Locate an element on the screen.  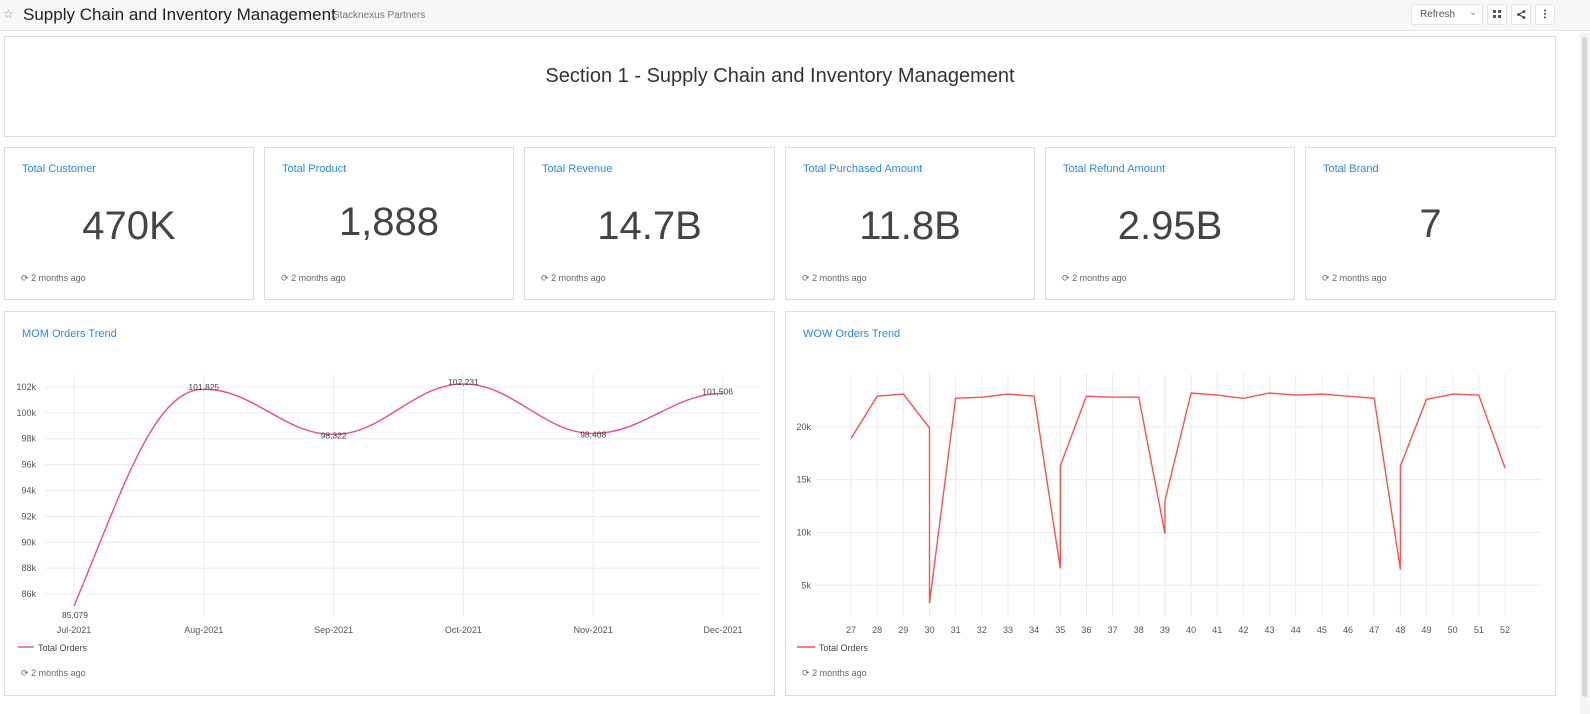
x-tick-label: 34 is located at coordinates (1034, 630).